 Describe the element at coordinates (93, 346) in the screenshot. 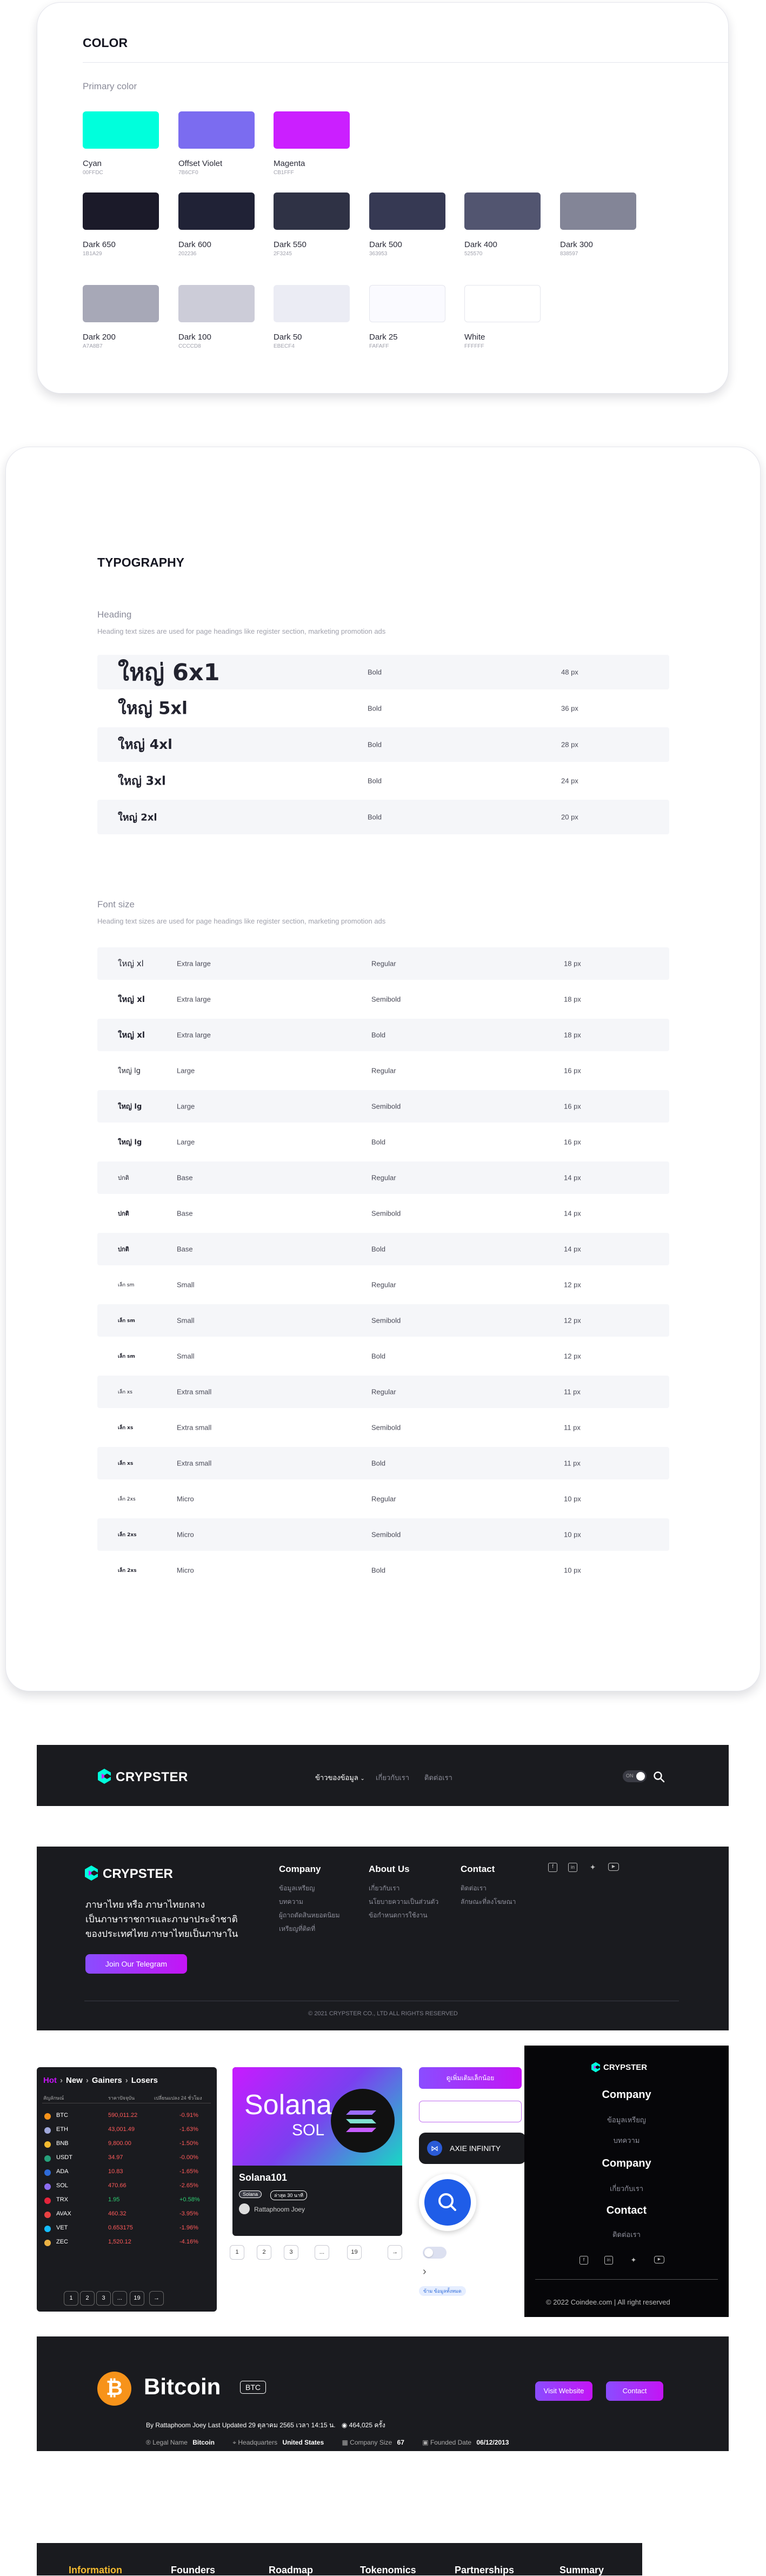

I see `color-swatch-hex: A7A8B7` at that location.